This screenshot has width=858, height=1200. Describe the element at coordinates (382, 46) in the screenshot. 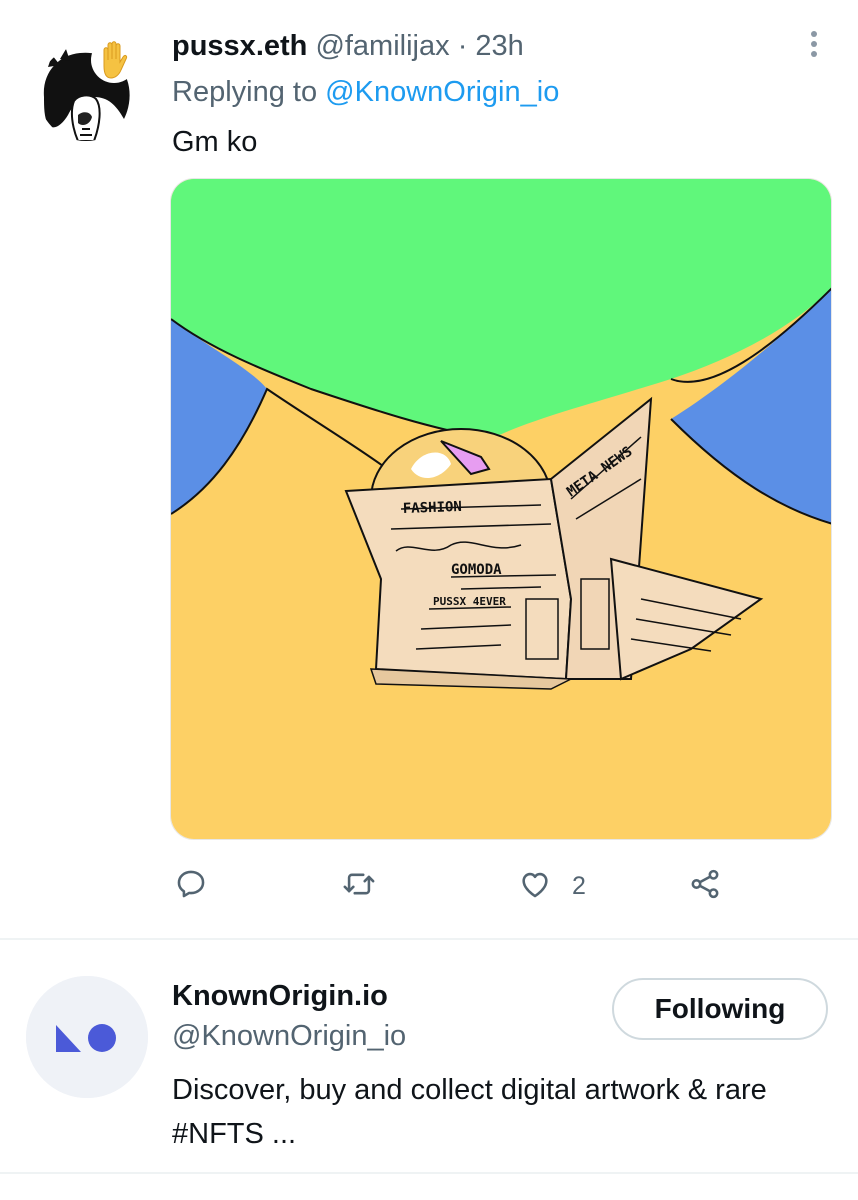

I see `user-handle: @familijax` at that location.